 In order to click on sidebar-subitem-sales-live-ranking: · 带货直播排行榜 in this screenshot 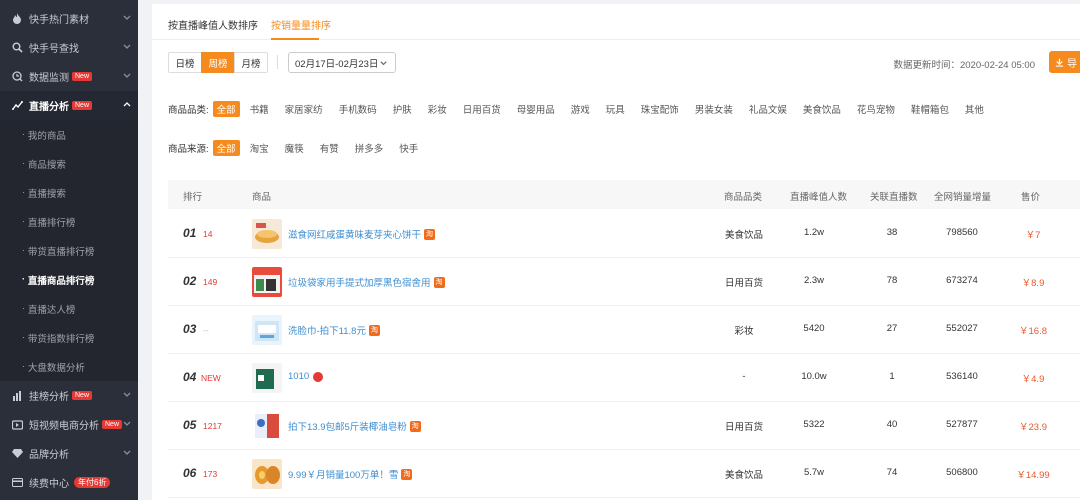, I will do `click(69, 250)`.